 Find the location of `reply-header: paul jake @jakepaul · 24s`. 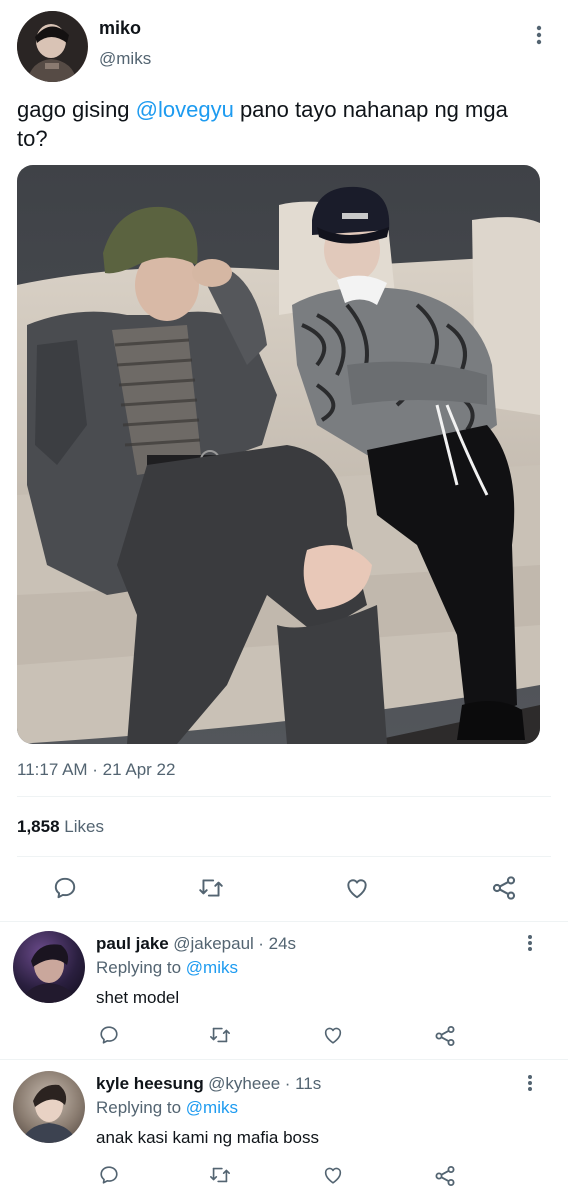

reply-header: paul jake @jakepaul · 24s is located at coordinates (196, 944).